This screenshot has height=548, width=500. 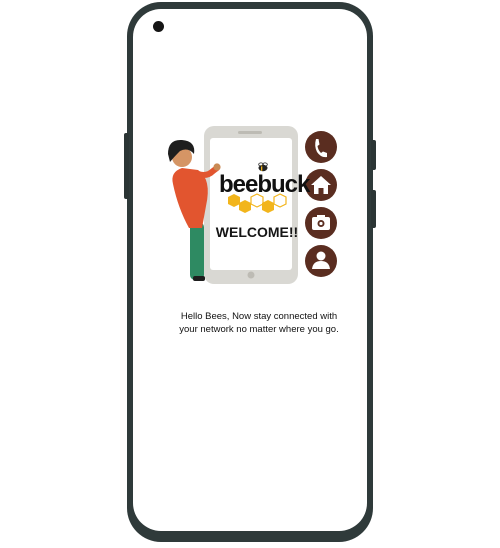 I want to click on home-icon, so click(x=321, y=185).